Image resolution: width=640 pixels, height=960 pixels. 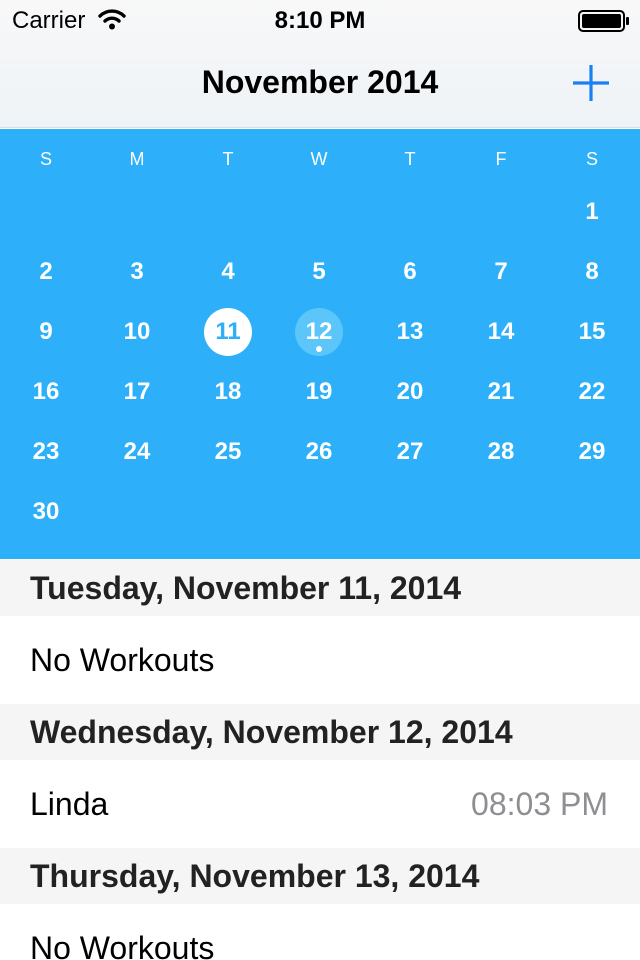 I want to click on calendar-day-13: 13, so click(x=410, y=332).